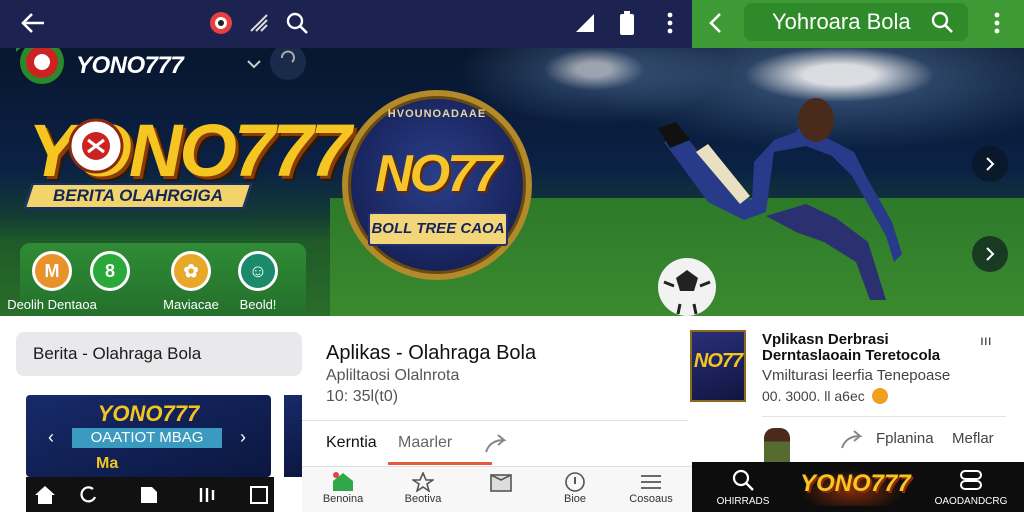  What do you see at coordinates (575, 499) in the screenshot?
I see `nav-label: Bioe` at bounding box center [575, 499].